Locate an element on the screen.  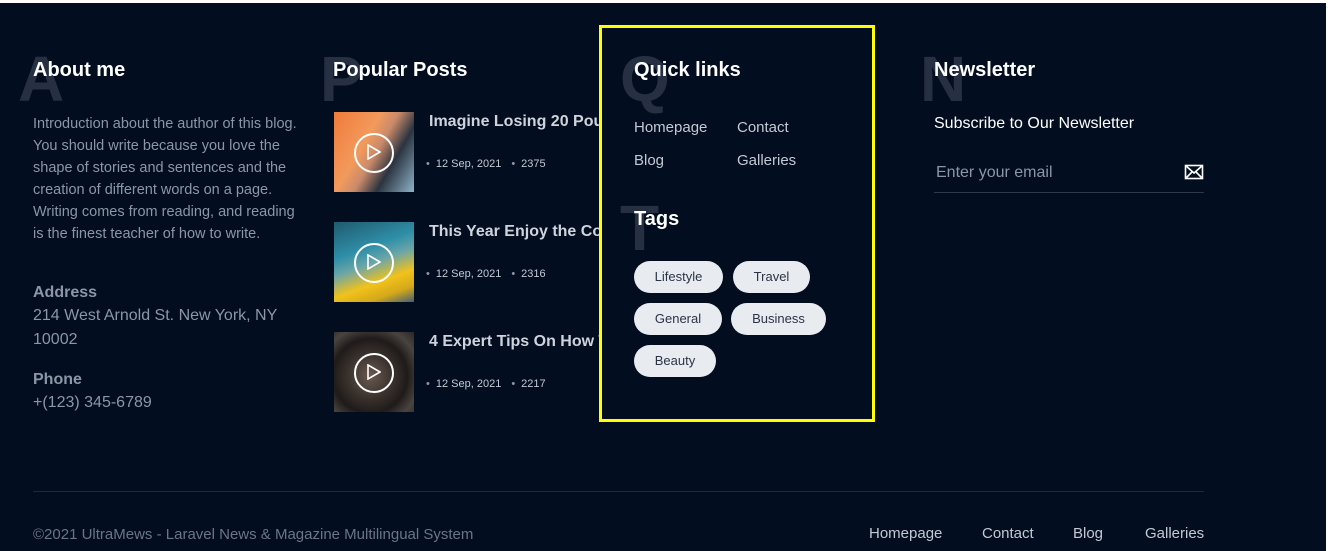
newsletter-email-input is located at coordinates (1056, 173).